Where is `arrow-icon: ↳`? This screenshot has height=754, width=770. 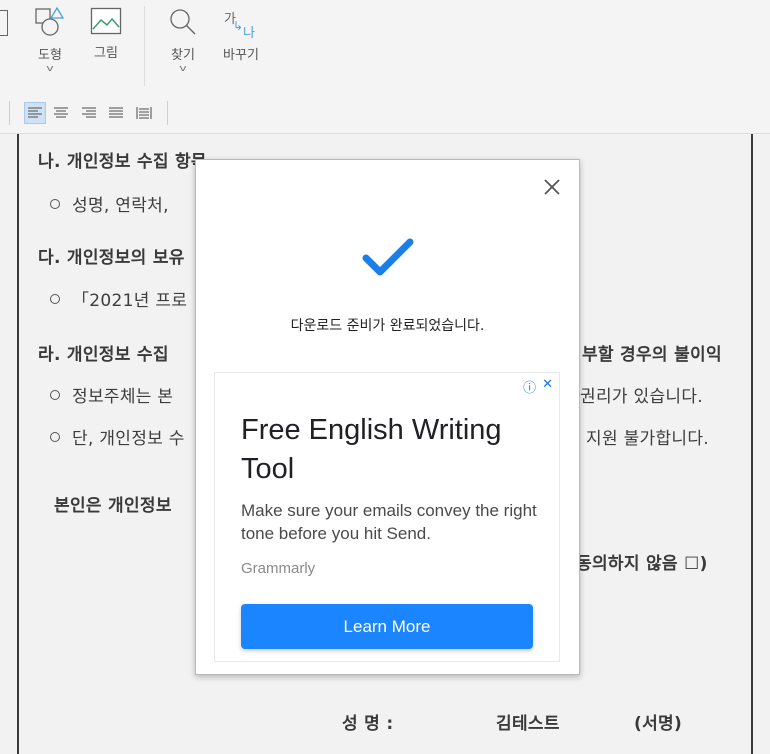 arrow-icon: ↳ is located at coordinates (238, 26).